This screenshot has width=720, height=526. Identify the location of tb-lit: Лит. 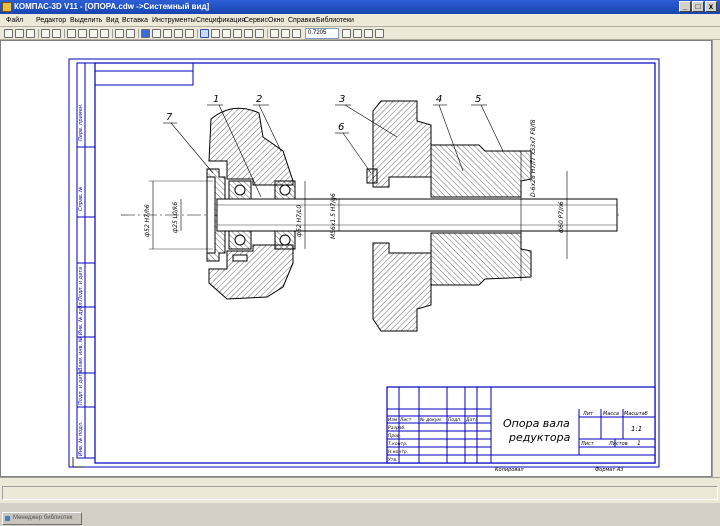
(588, 414).